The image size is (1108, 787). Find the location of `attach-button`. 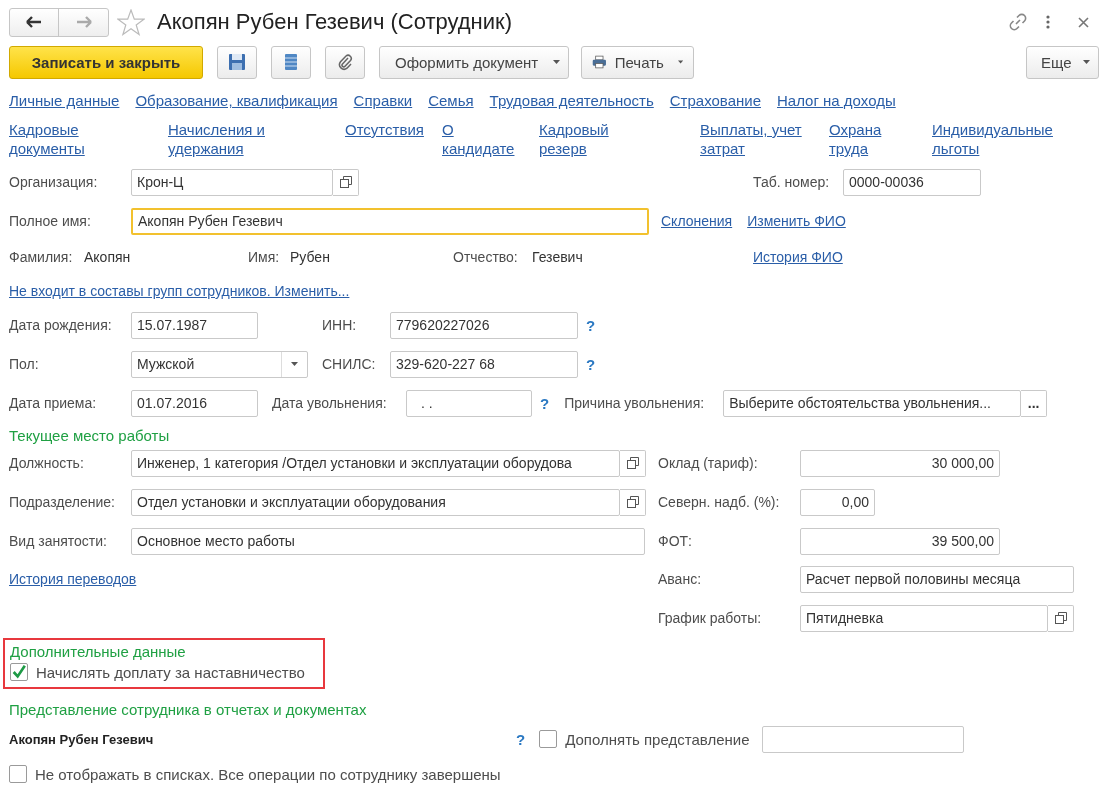

attach-button is located at coordinates (345, 62).